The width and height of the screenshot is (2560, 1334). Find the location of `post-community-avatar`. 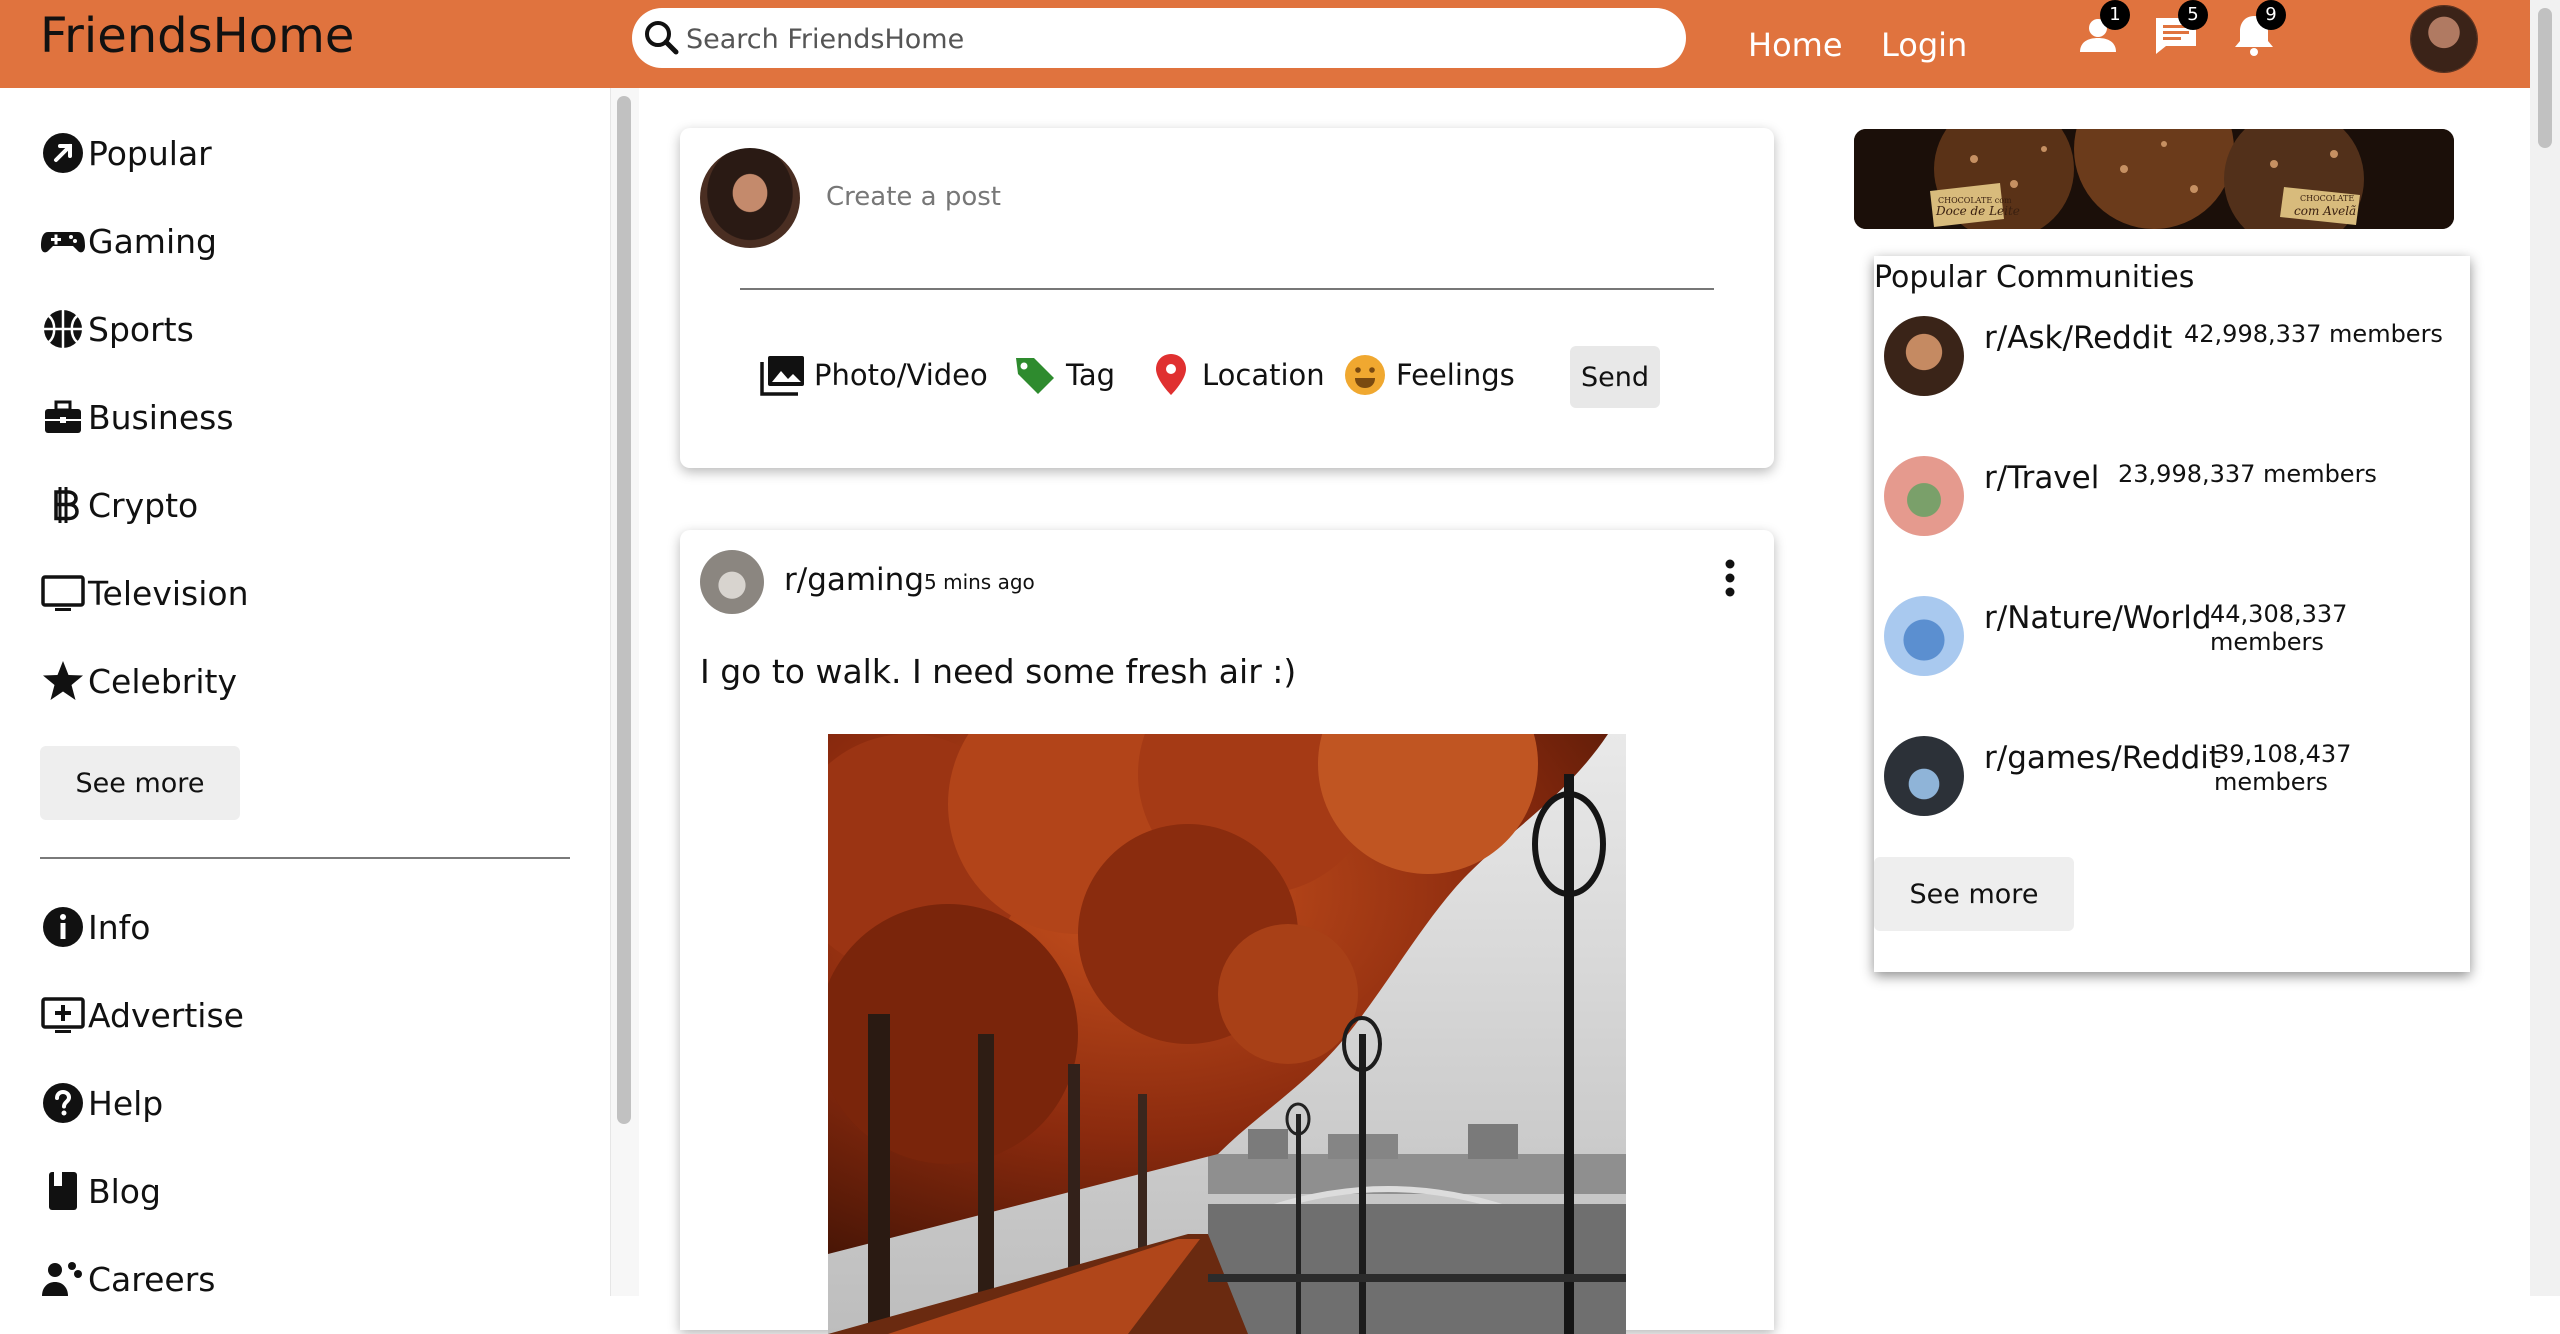

post-community-avatar is located at coordinates (732, 582).